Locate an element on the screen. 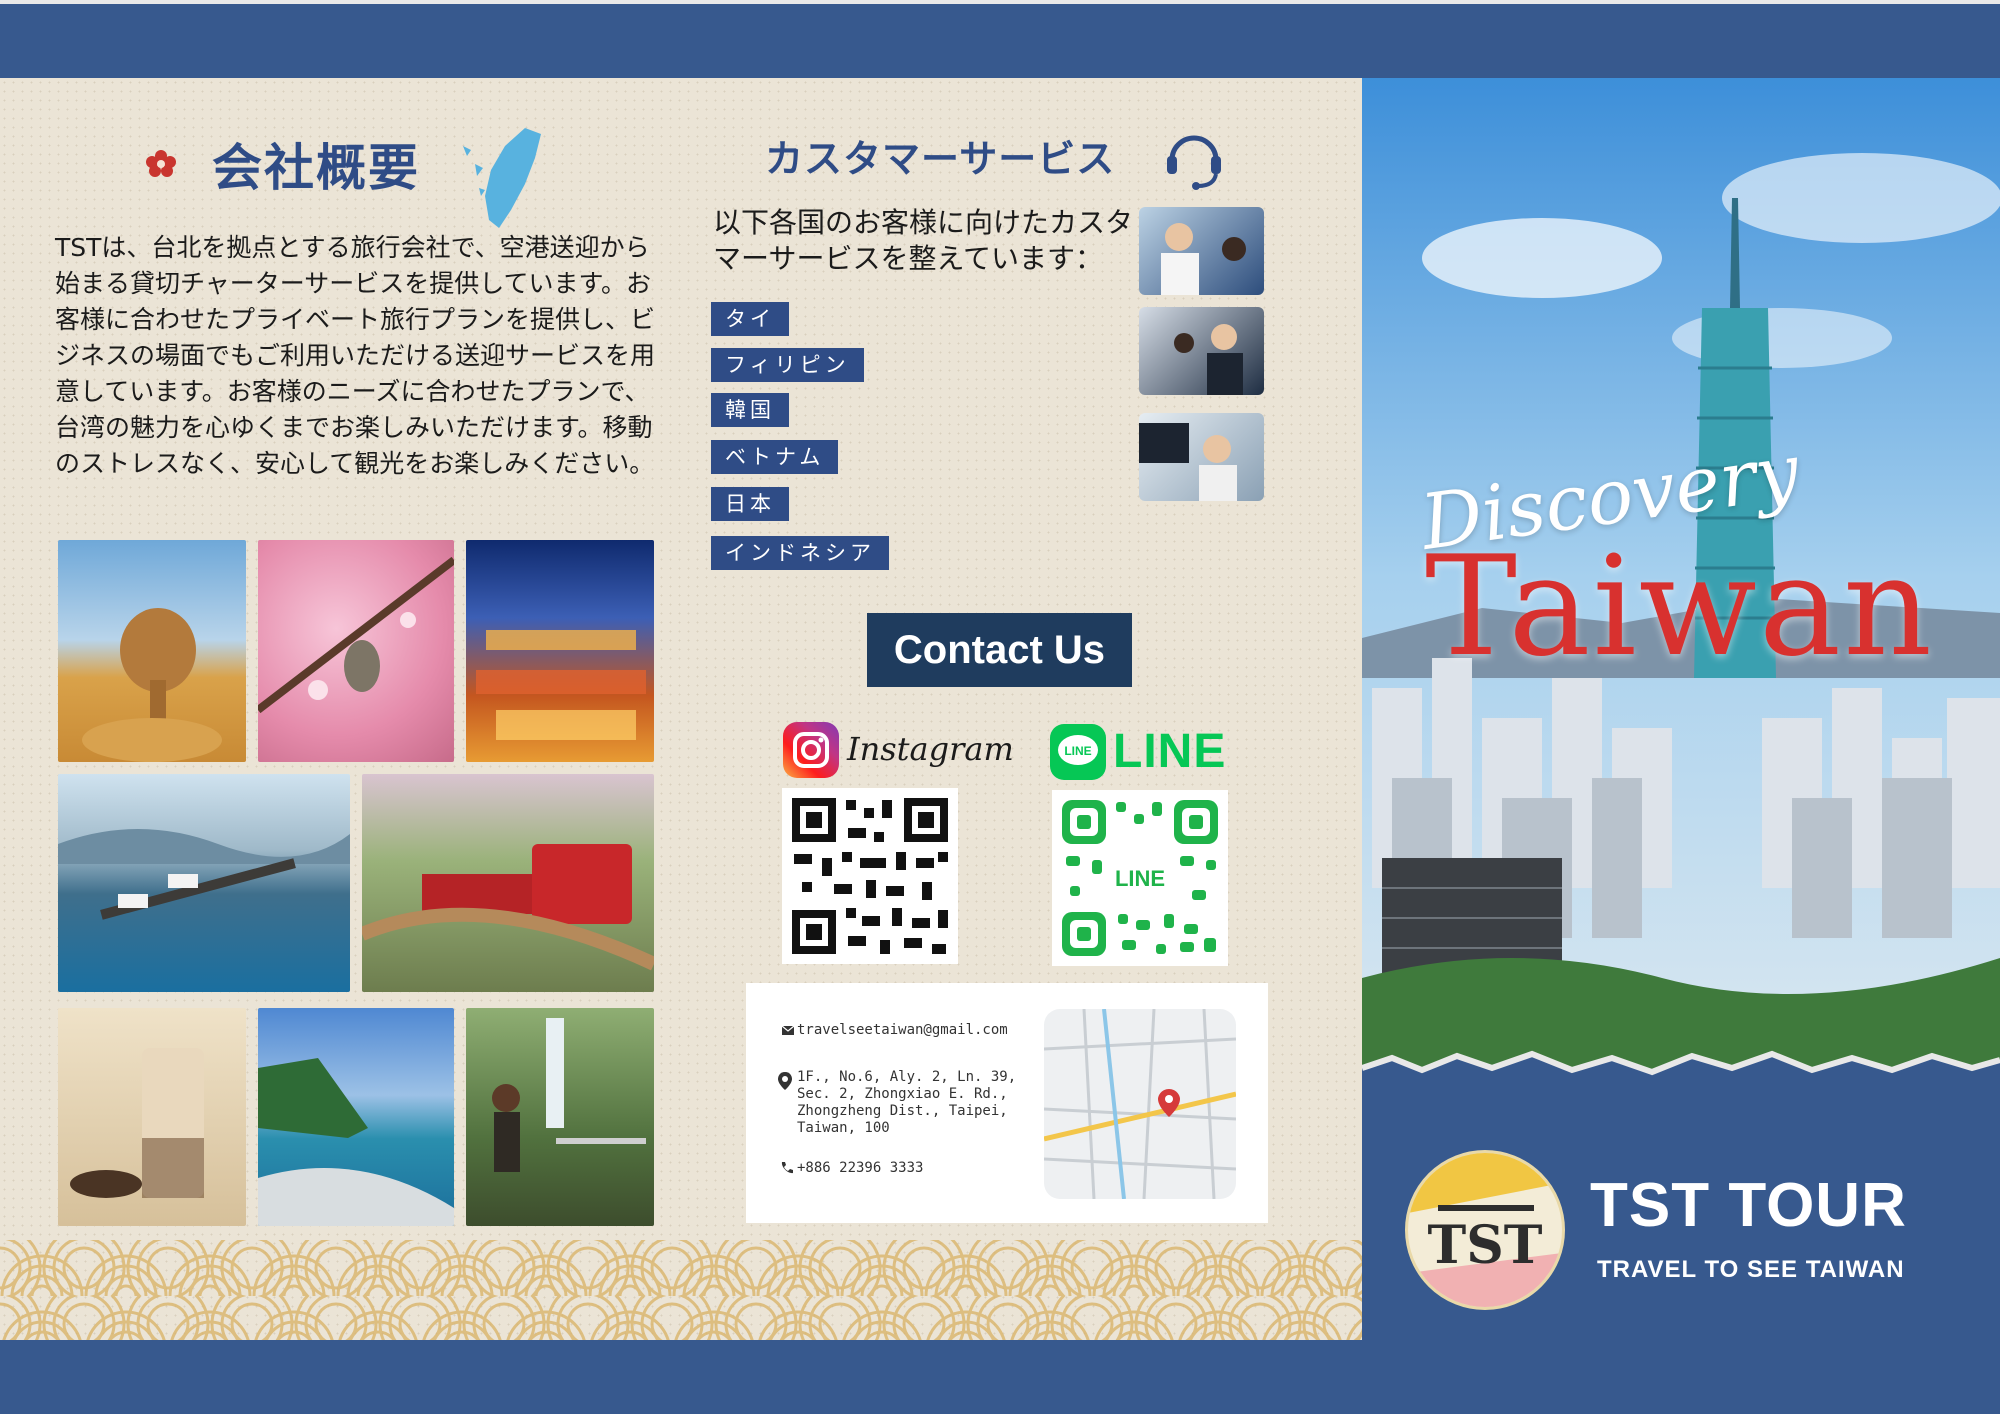 Image resolution: width=2000 pixels, height=1414 pixels. line-icon: LINE is located at coordinates (1078, 752).